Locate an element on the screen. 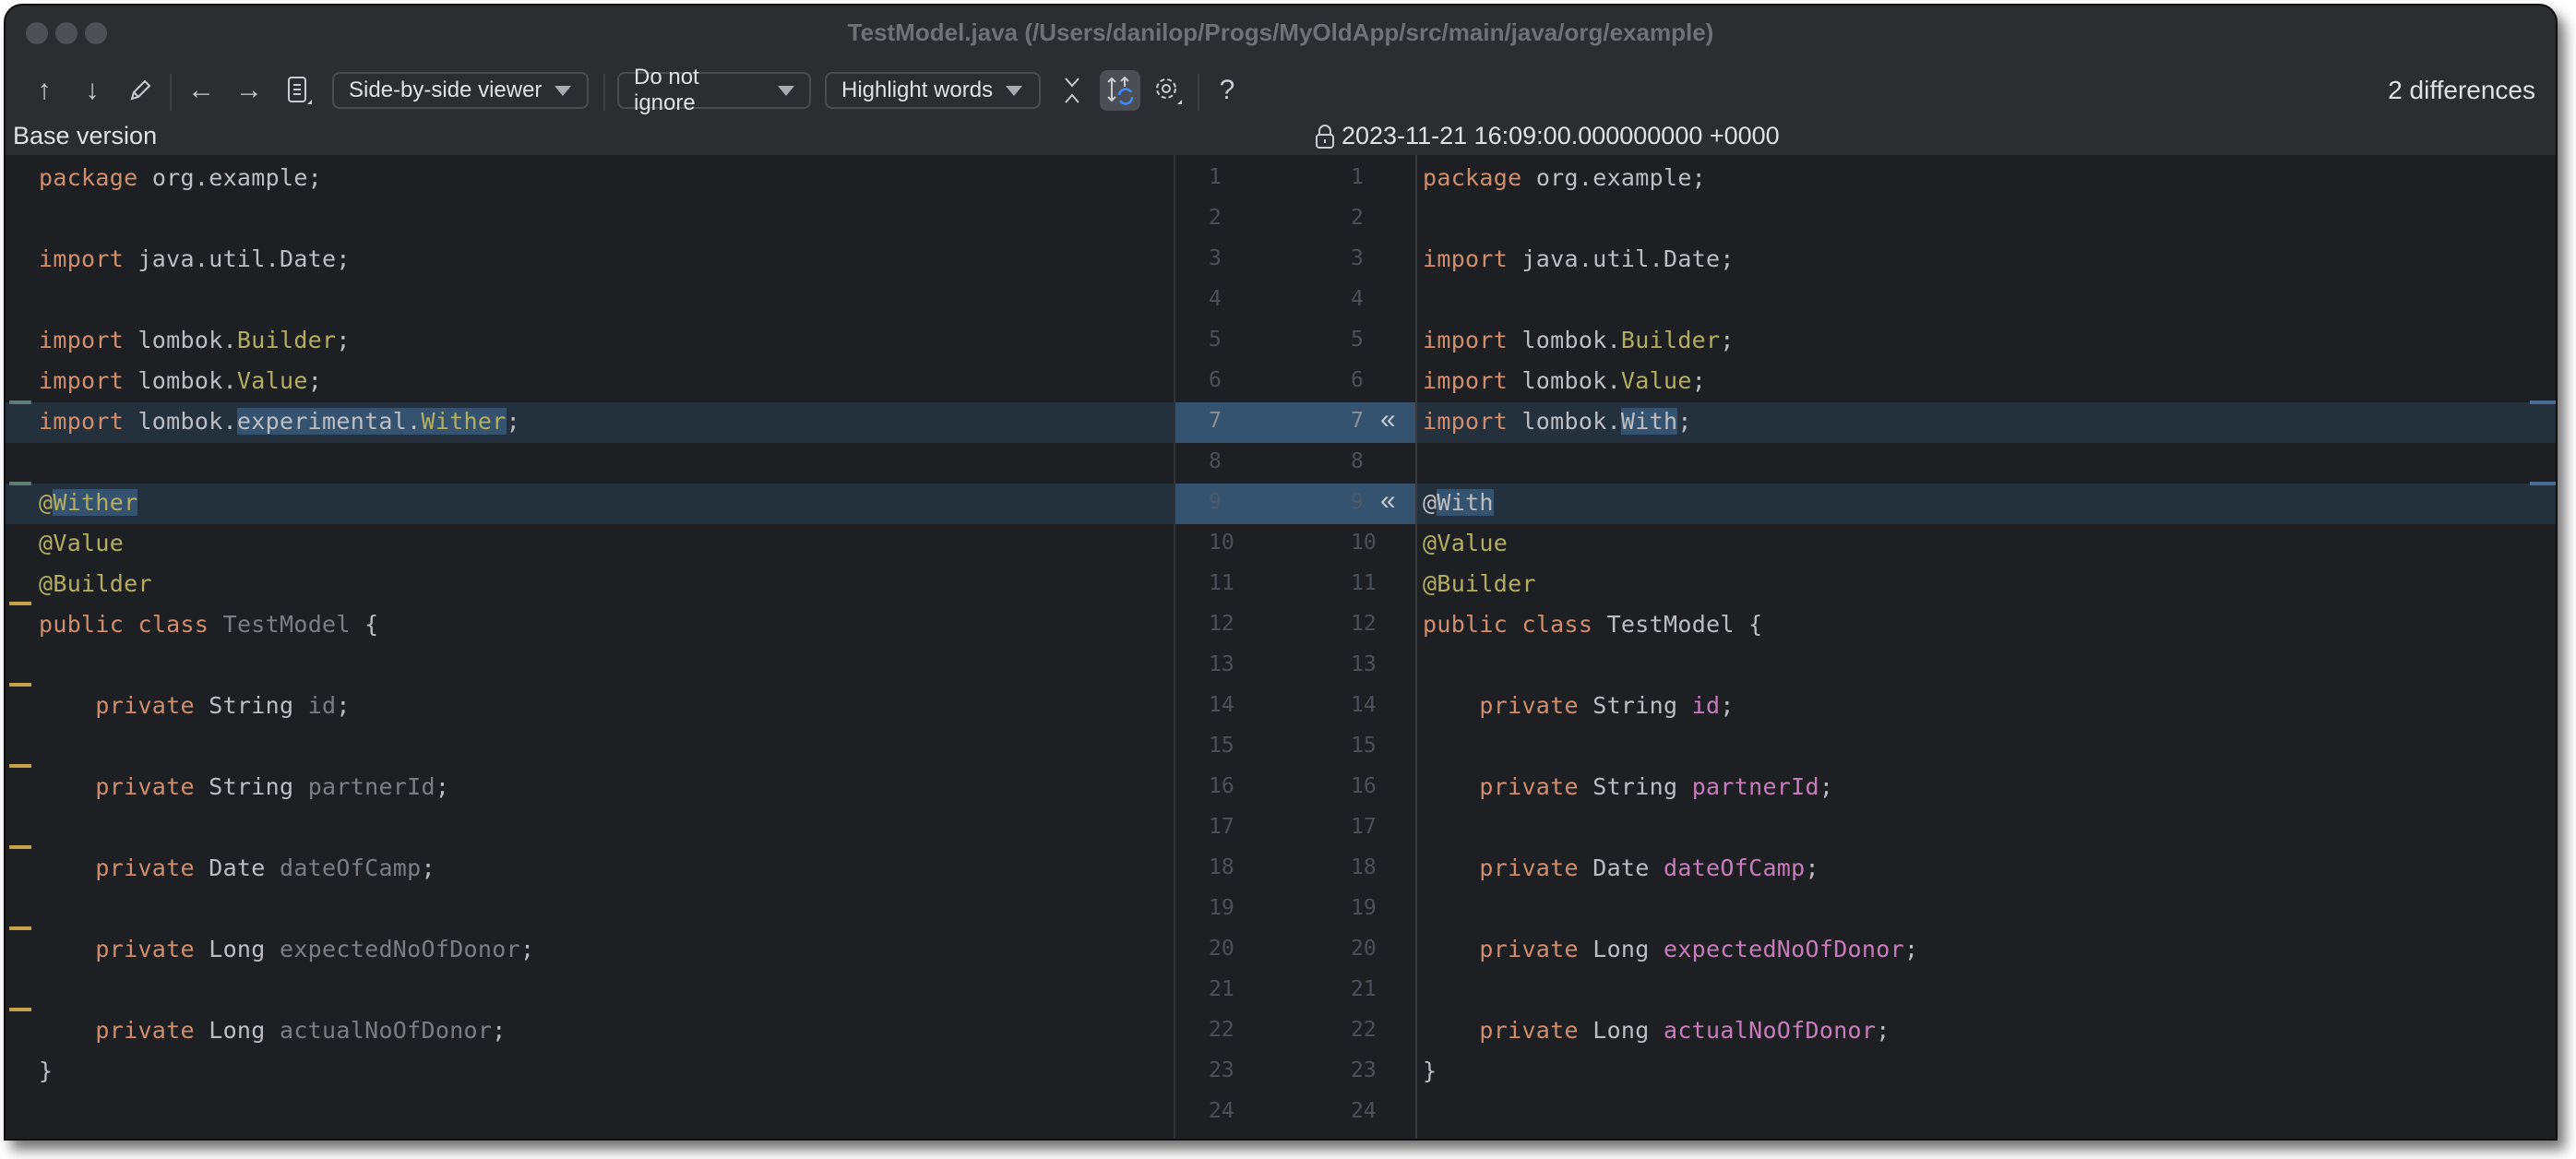 Image resolution: width=2576 pixels, height=1159 pixels. changed-code-line: @With is located at coordinates (1987, 504).